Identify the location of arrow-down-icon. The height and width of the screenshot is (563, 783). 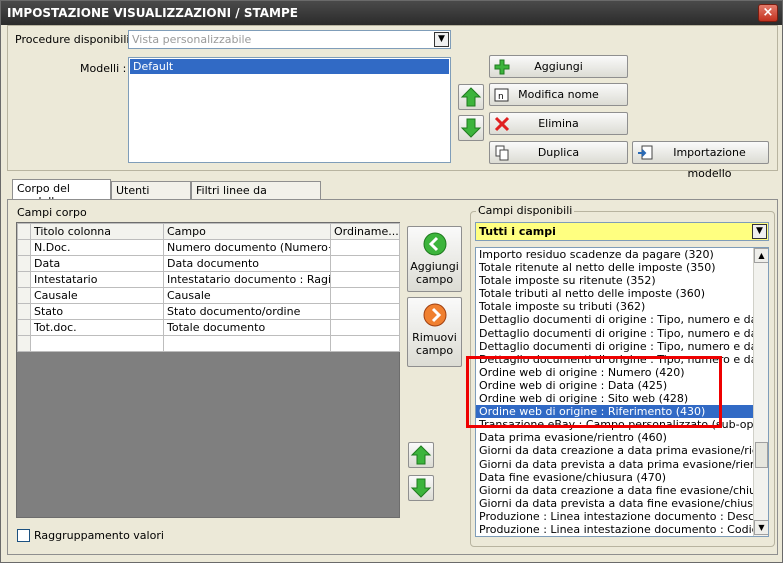
(421, 488).